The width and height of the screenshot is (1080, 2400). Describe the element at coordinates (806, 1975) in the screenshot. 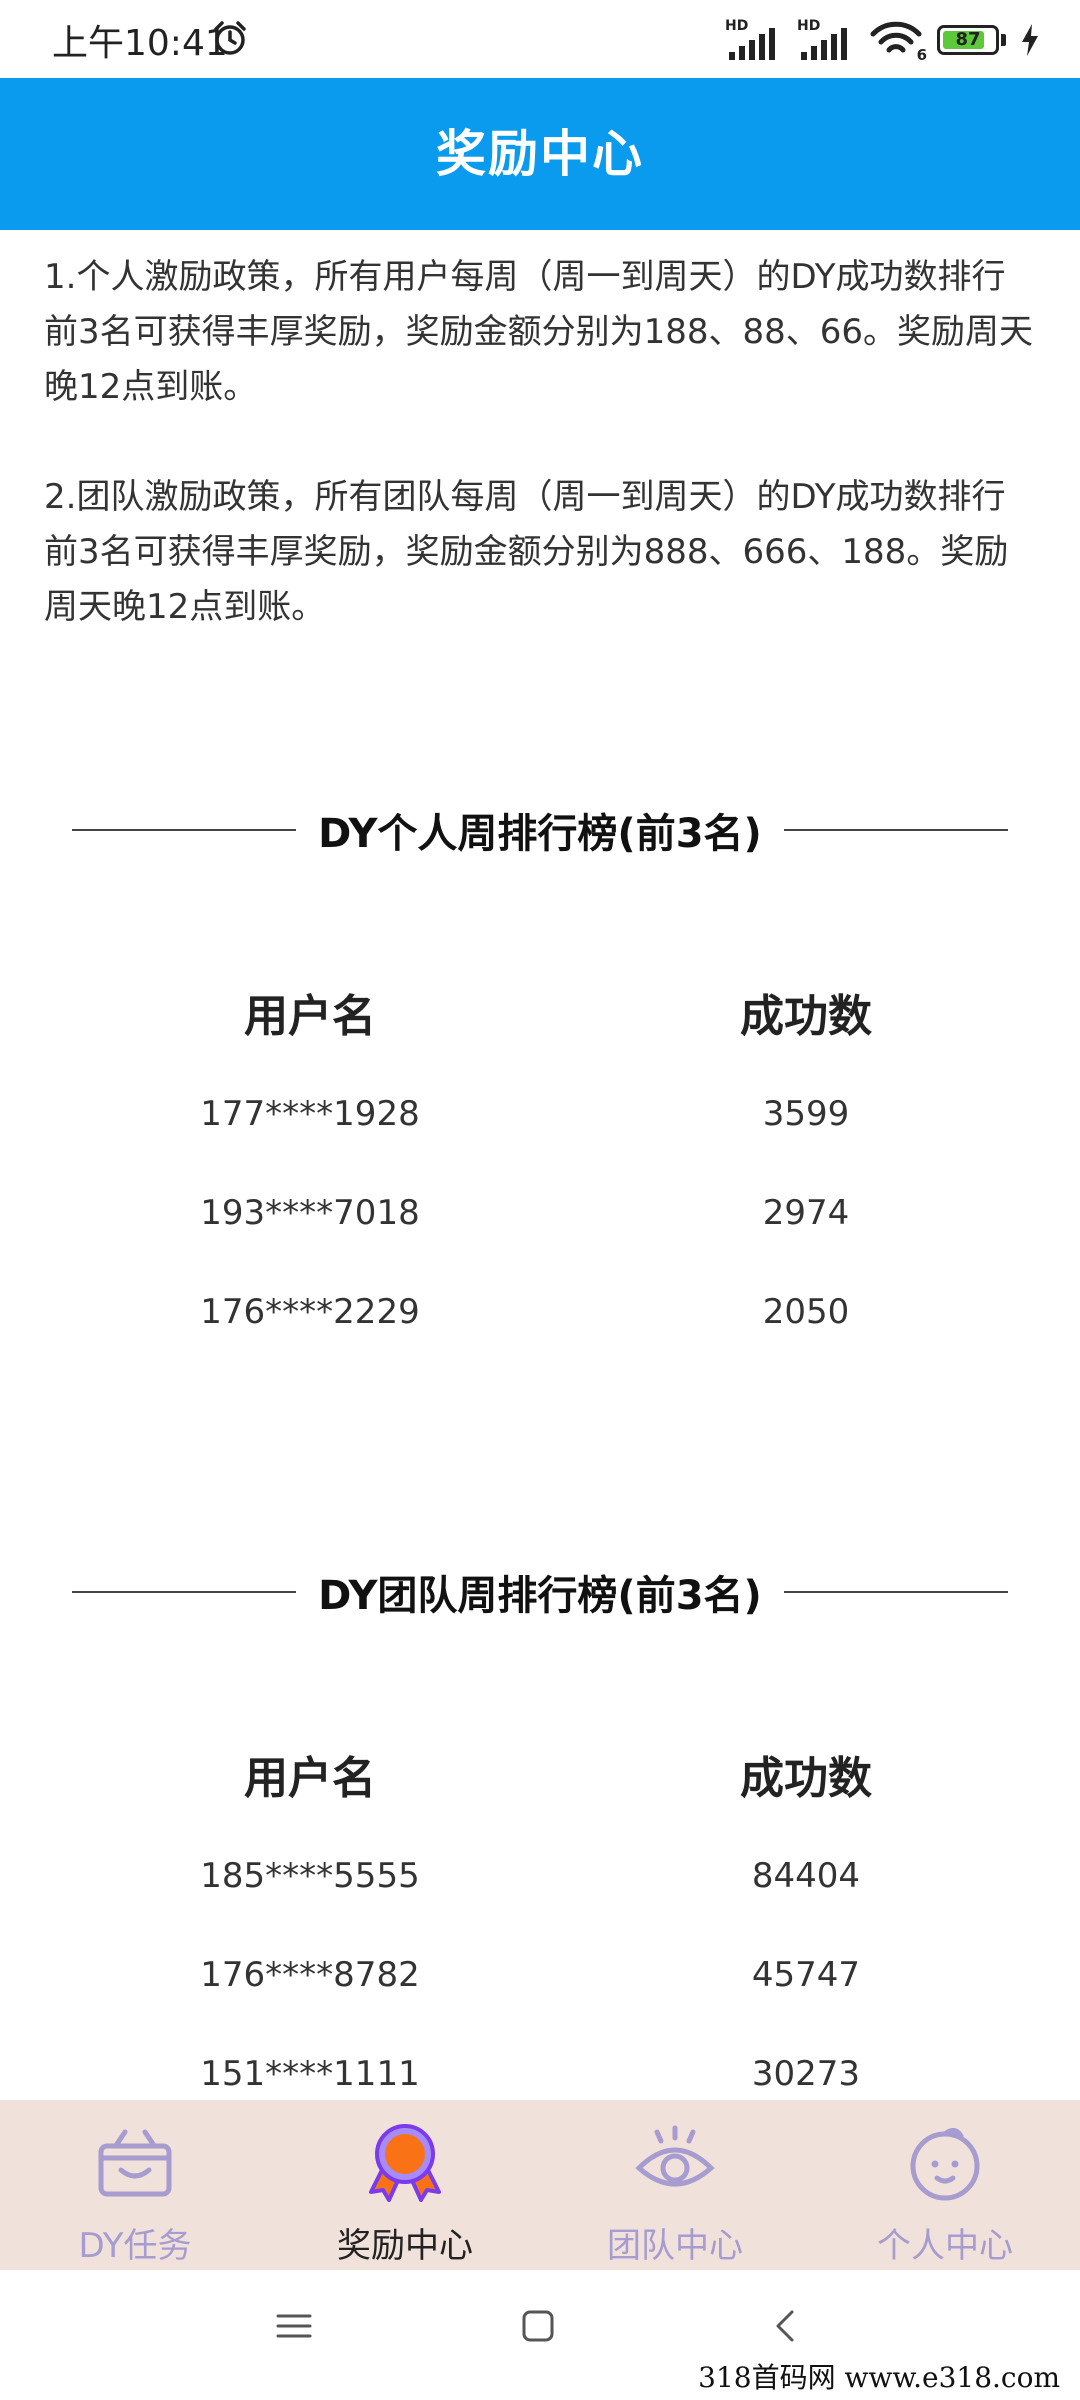

I see `ranking-count: 45747` at that location.